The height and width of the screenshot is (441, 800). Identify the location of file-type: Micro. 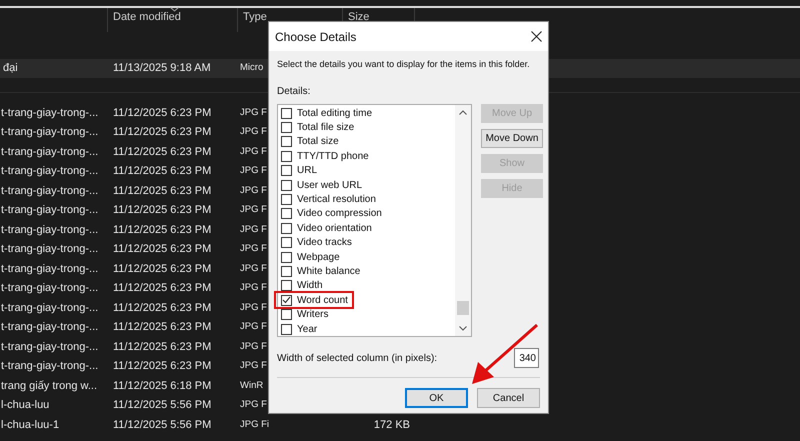
(252, 68).